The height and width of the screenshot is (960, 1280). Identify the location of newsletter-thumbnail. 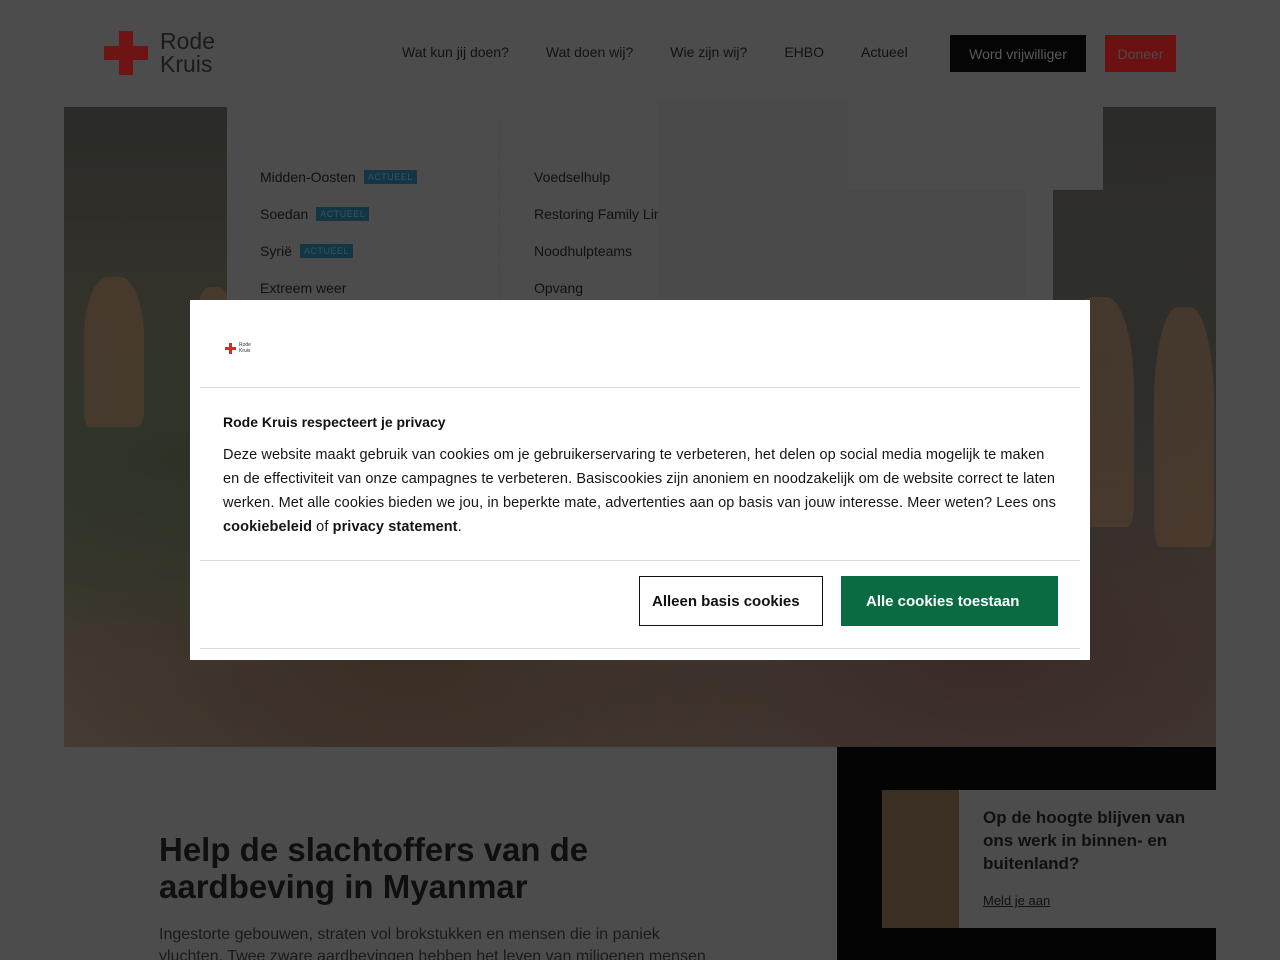
(920, 859).